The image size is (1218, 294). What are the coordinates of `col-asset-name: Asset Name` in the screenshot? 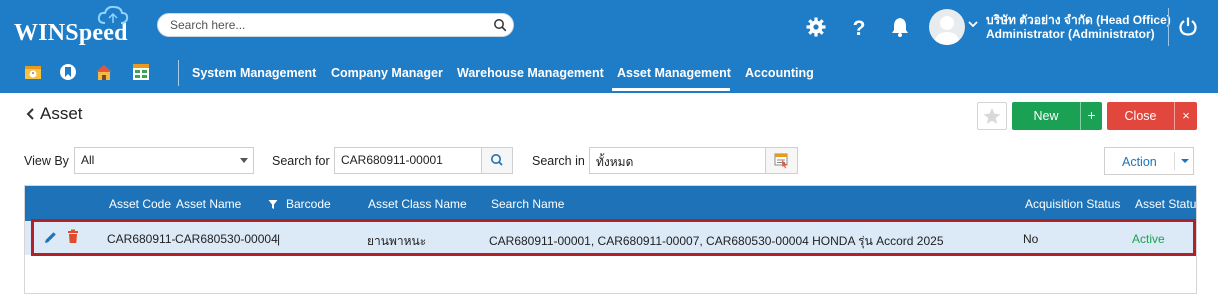 It's located at (208, 204).